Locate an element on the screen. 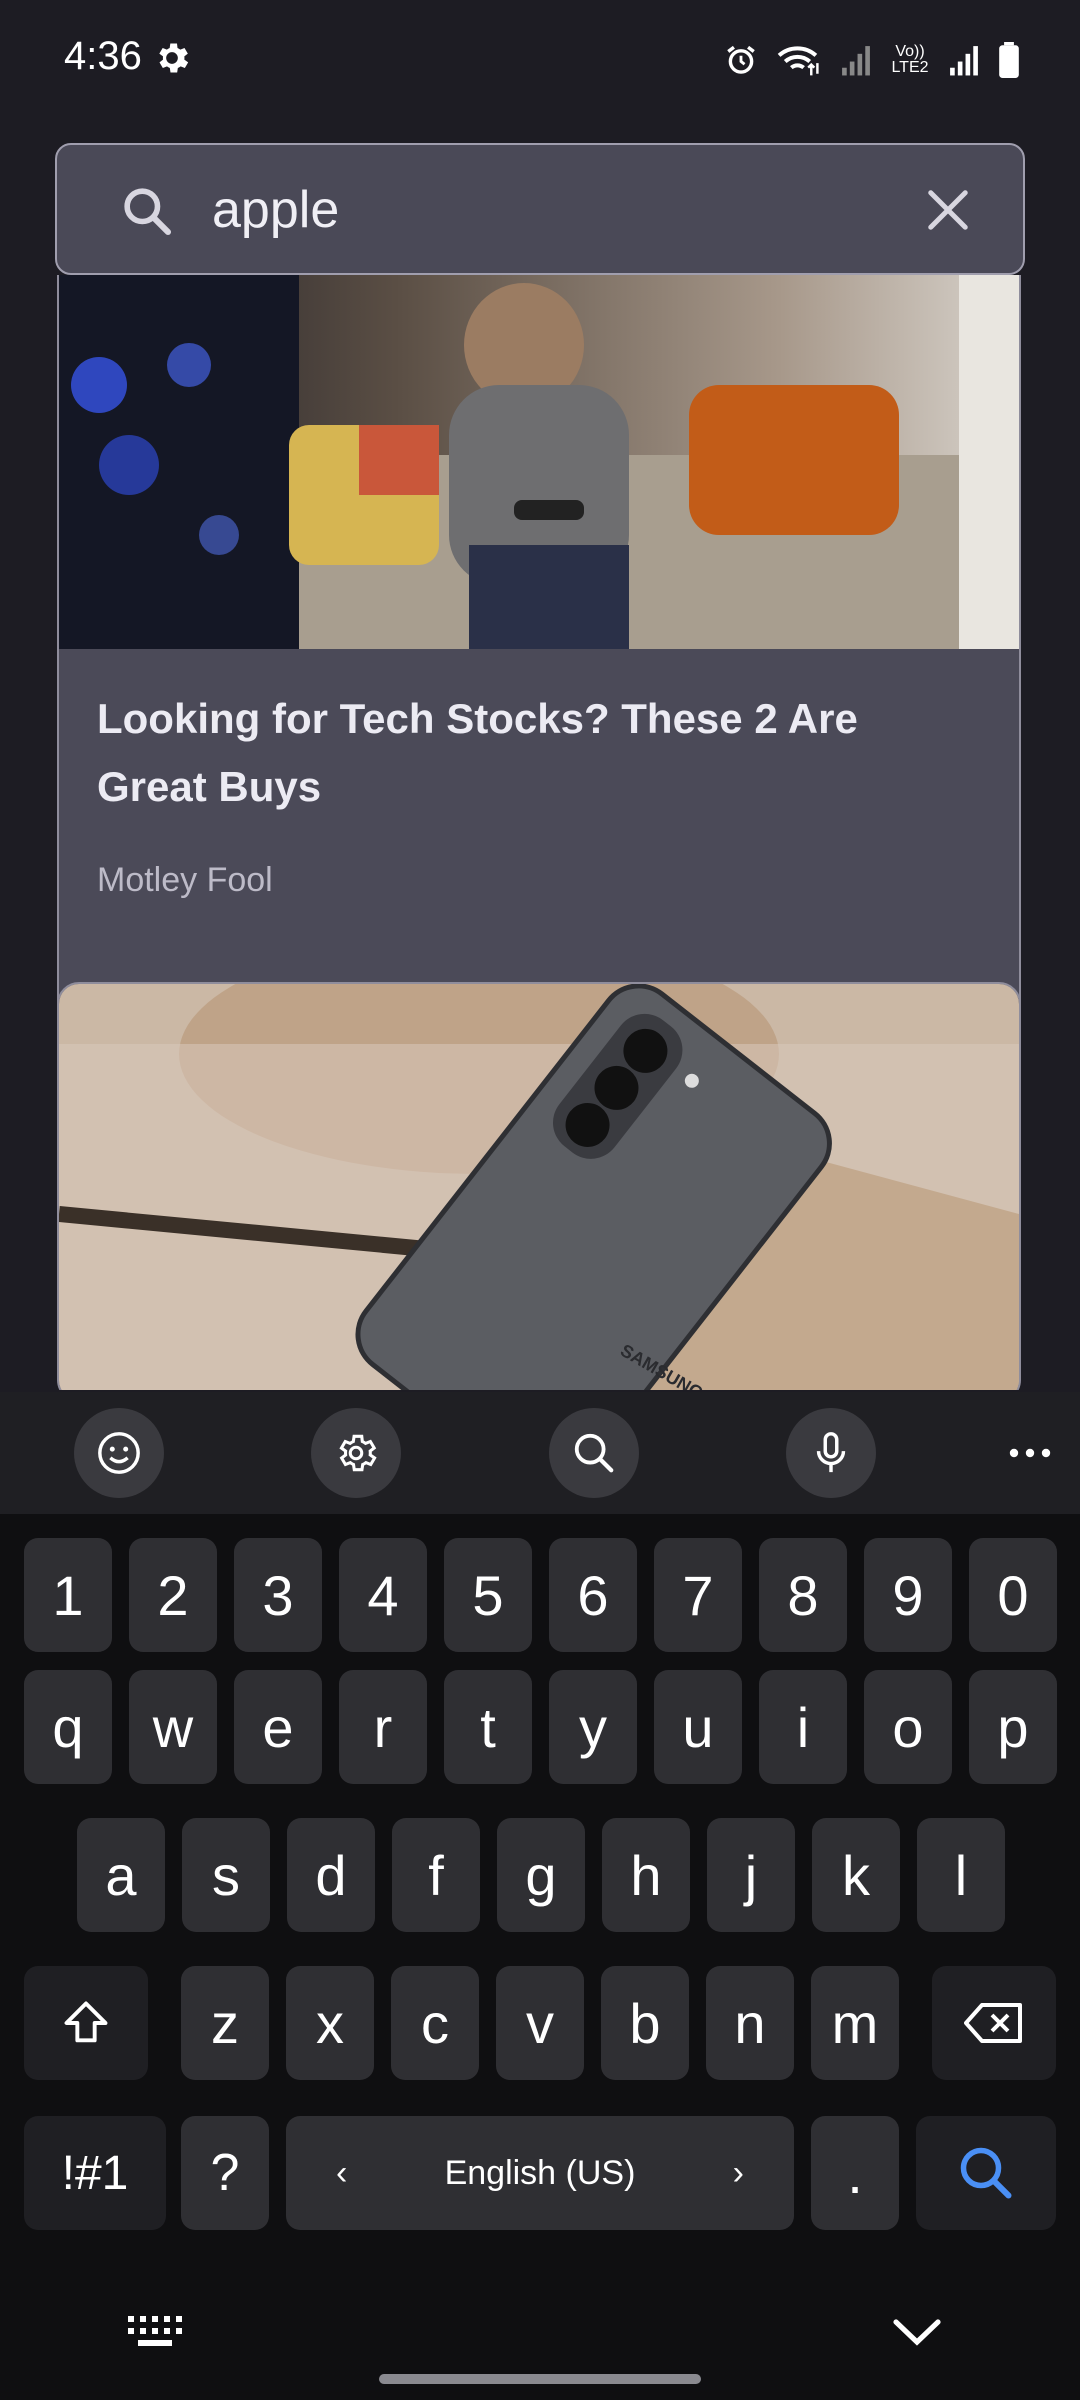  key-j: j is located at coordinates (751, 1875).